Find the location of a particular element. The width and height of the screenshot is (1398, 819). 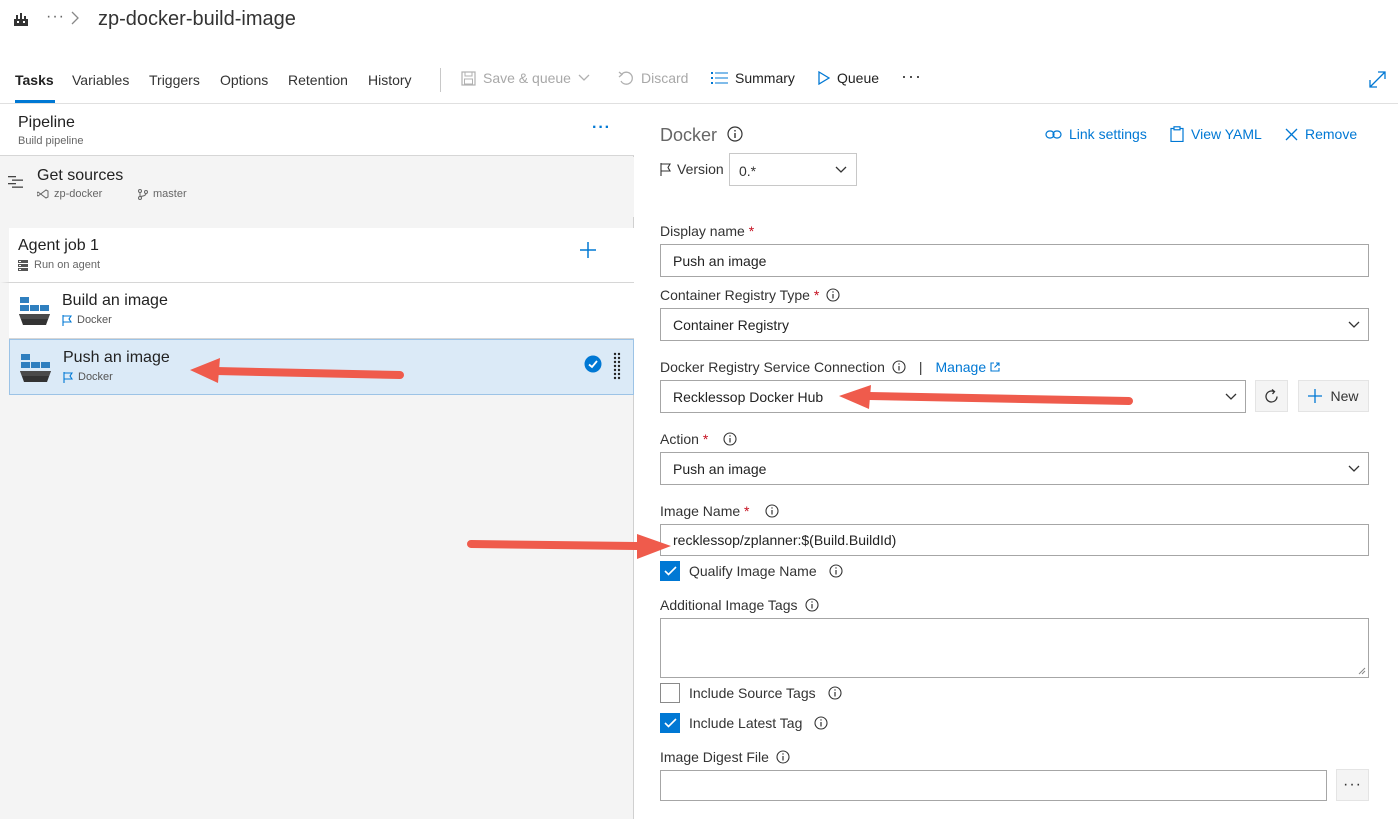

display-name-input: Push an image is located at coordinates (1014, 260).